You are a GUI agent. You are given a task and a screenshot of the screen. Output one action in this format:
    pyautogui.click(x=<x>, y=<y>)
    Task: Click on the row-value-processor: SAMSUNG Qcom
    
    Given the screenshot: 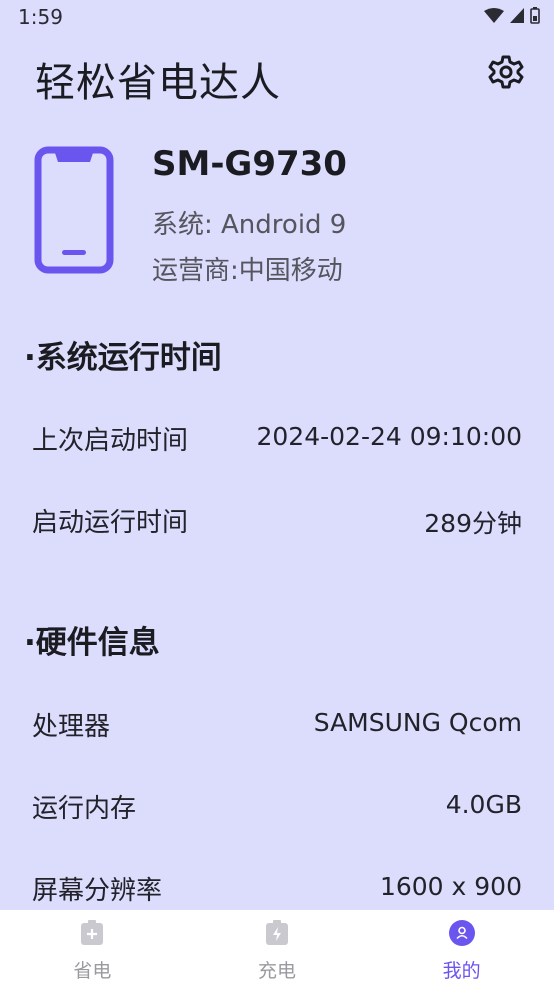 What is the action you would take?
    pyautogui.click(x=417, y=722)
    